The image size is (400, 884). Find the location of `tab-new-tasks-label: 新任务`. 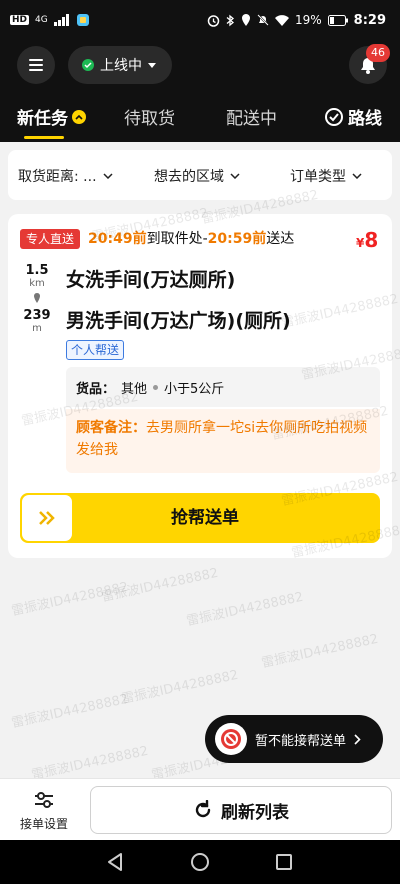

tab-new-tasks-label: 新任务 is located at coordinates (42, 119).